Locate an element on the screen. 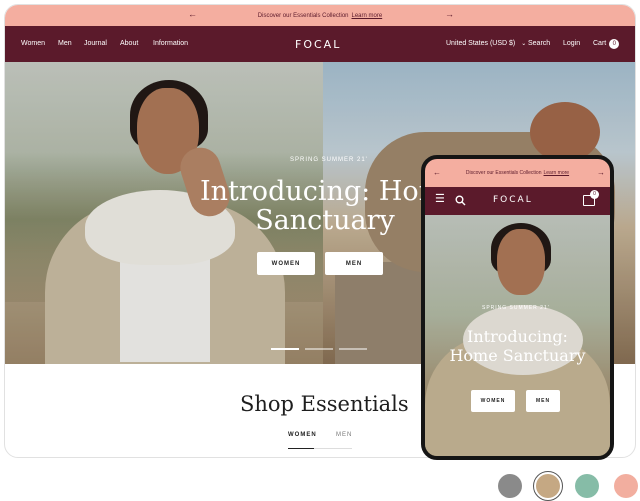  hero-title: Introducing: Home Sanctuary is located at coordinates (330, 206).